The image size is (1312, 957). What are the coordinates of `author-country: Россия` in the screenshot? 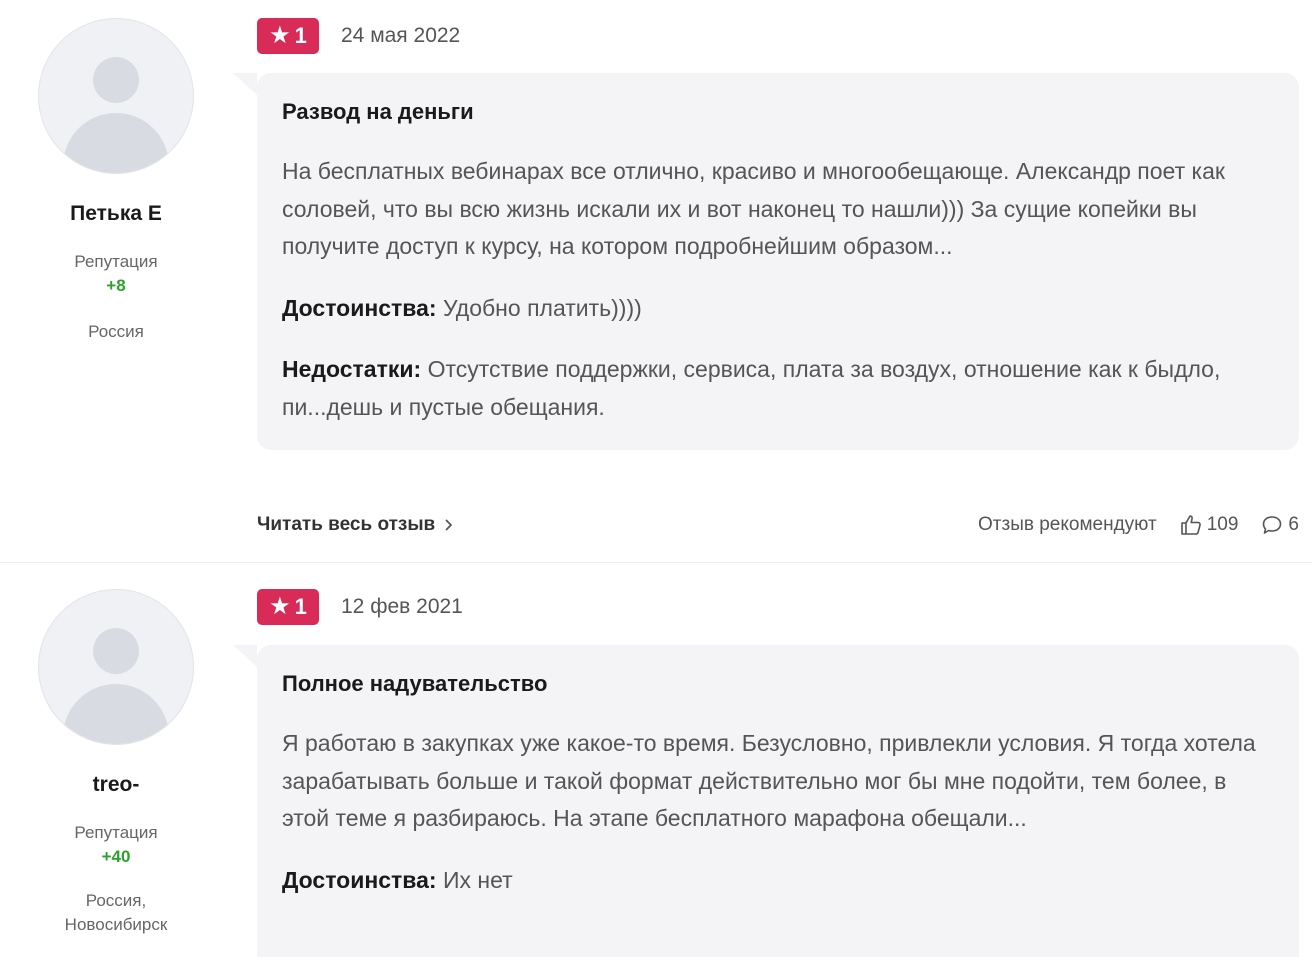 It's located at (116, 331).